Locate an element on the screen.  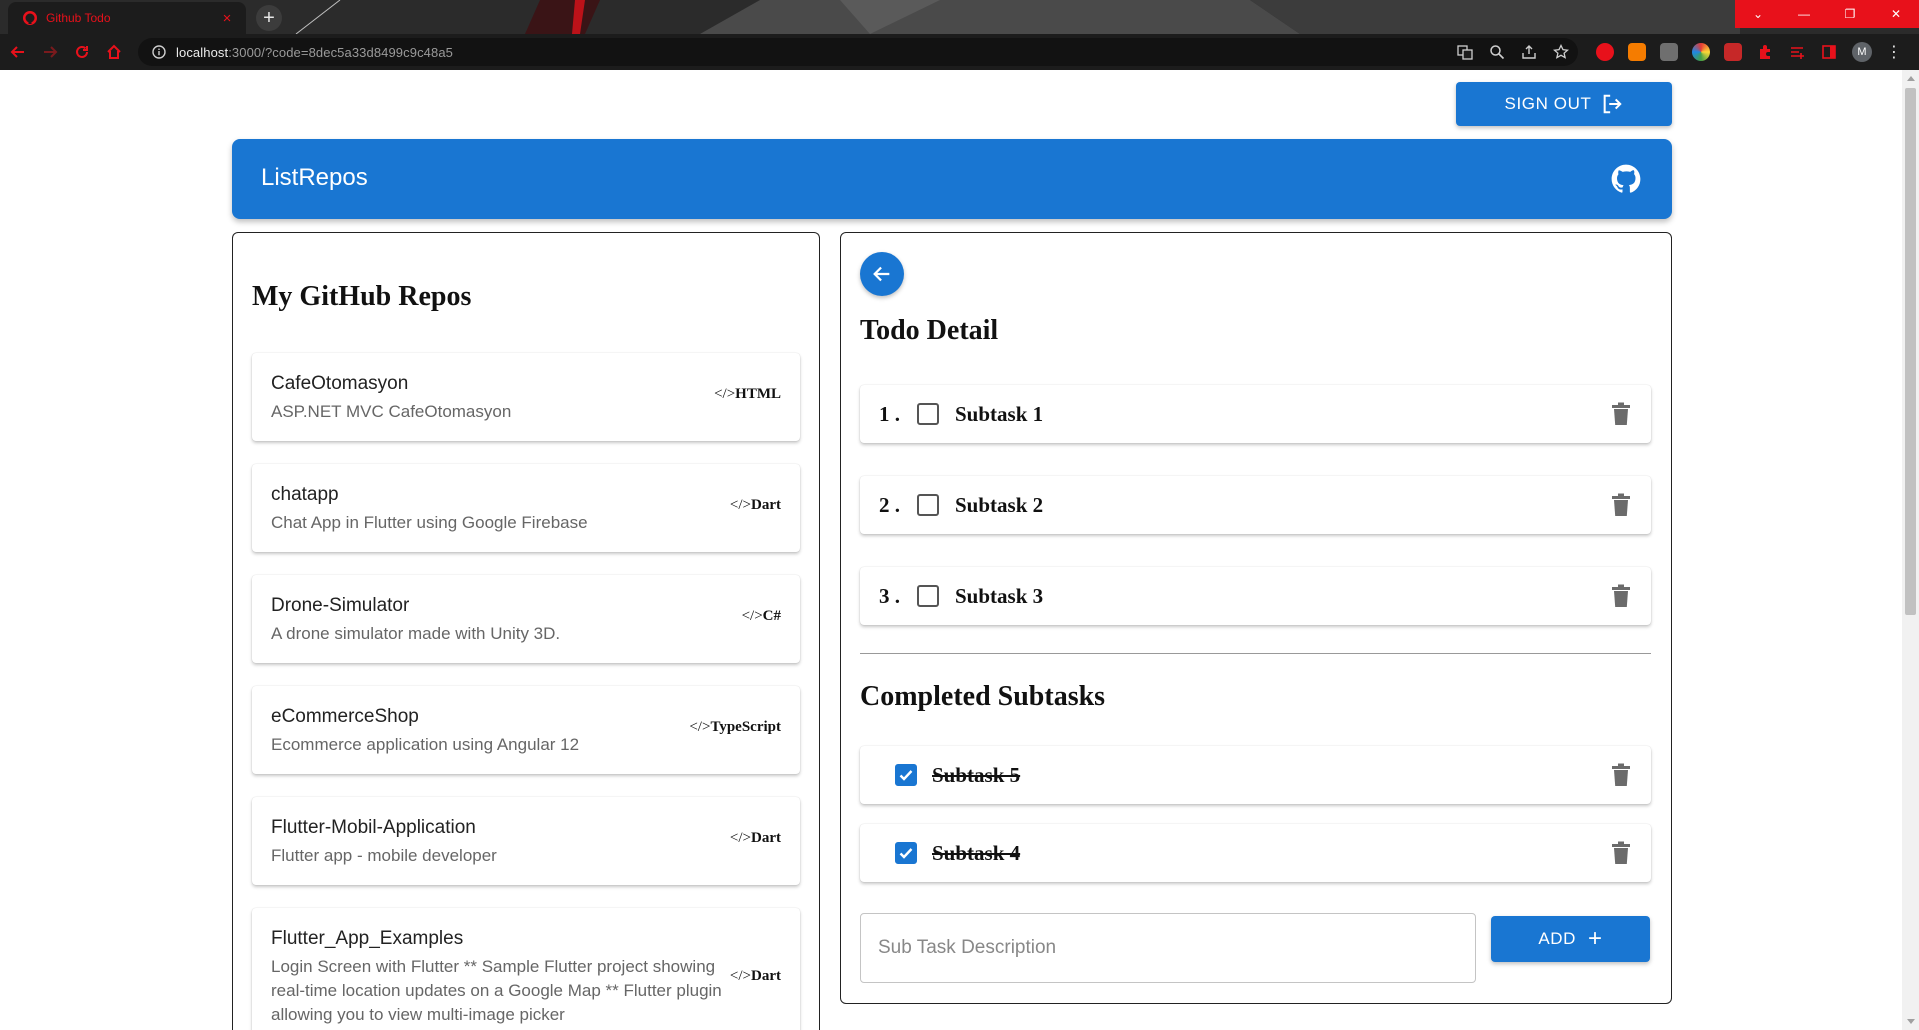
back-nav-button is located at coordinates (18, 52).